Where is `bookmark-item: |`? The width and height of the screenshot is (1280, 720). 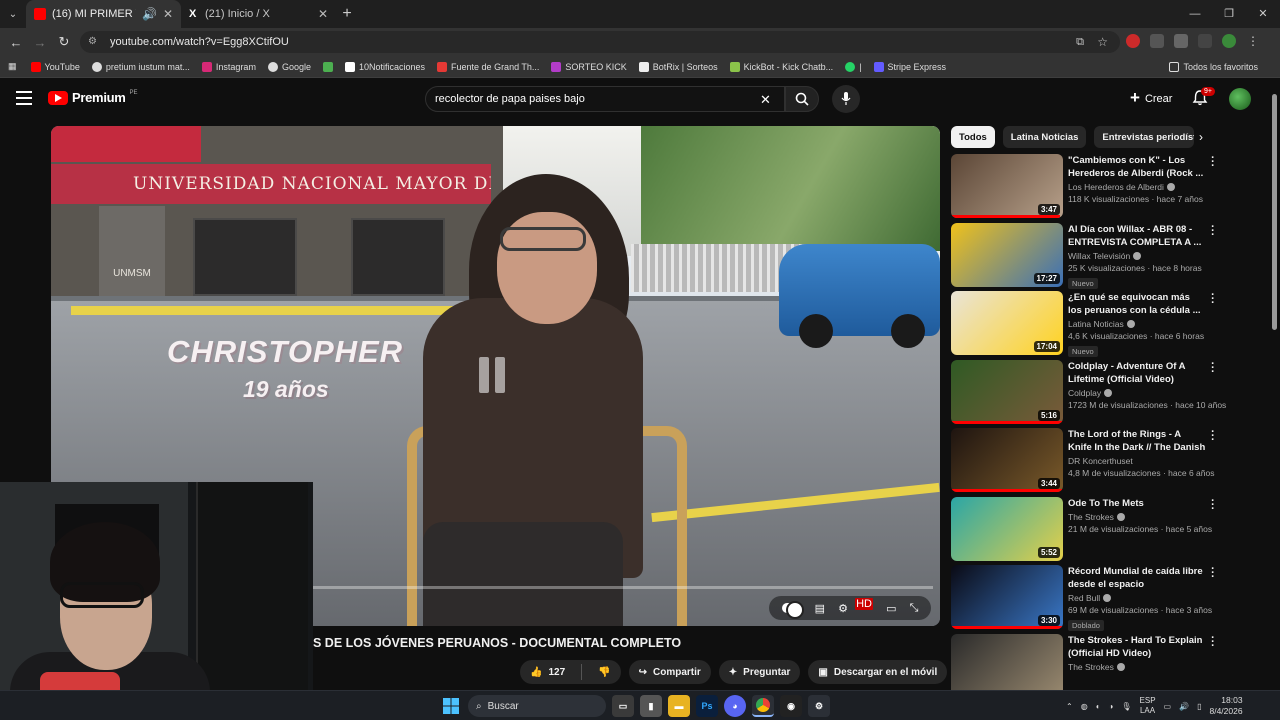
bookmark-item: | is located at coordinates (853, 66).